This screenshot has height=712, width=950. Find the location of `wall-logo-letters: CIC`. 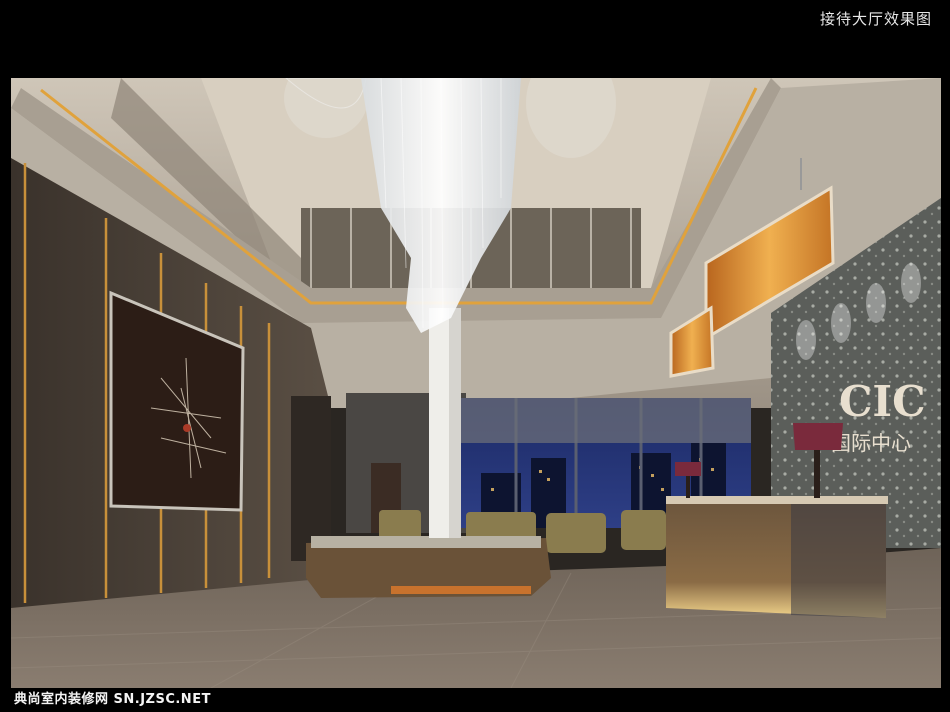

wall-logo-letters: CIC is located at coordinates (882, 401).